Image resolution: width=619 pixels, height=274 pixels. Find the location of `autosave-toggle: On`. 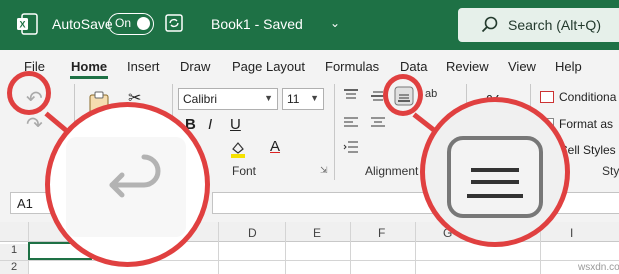

autosave-toggle: On is located at coordinates (131, 24).